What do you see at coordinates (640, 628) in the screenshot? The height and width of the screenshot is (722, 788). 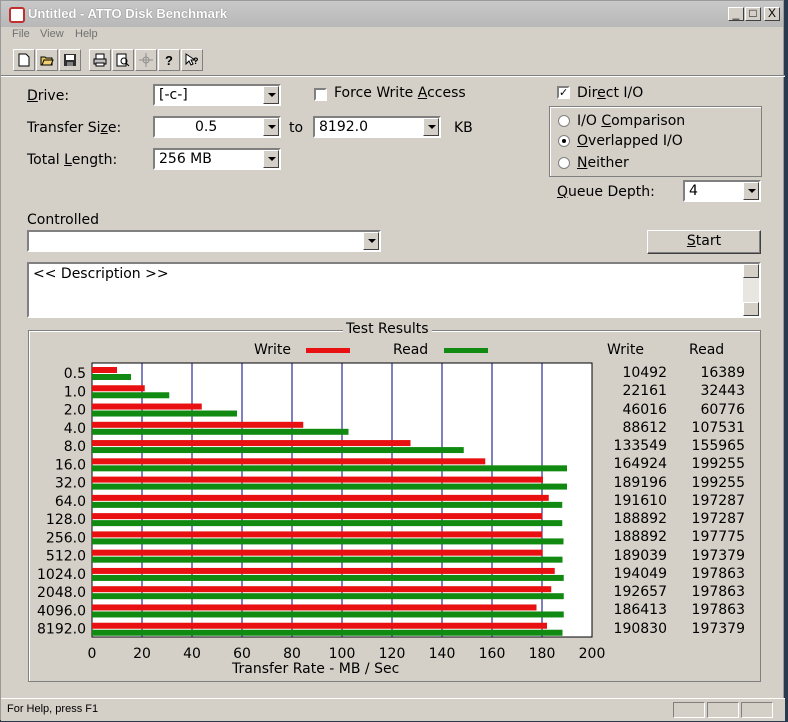 I see `write-value: 190830` at bounding box center [640, 628].